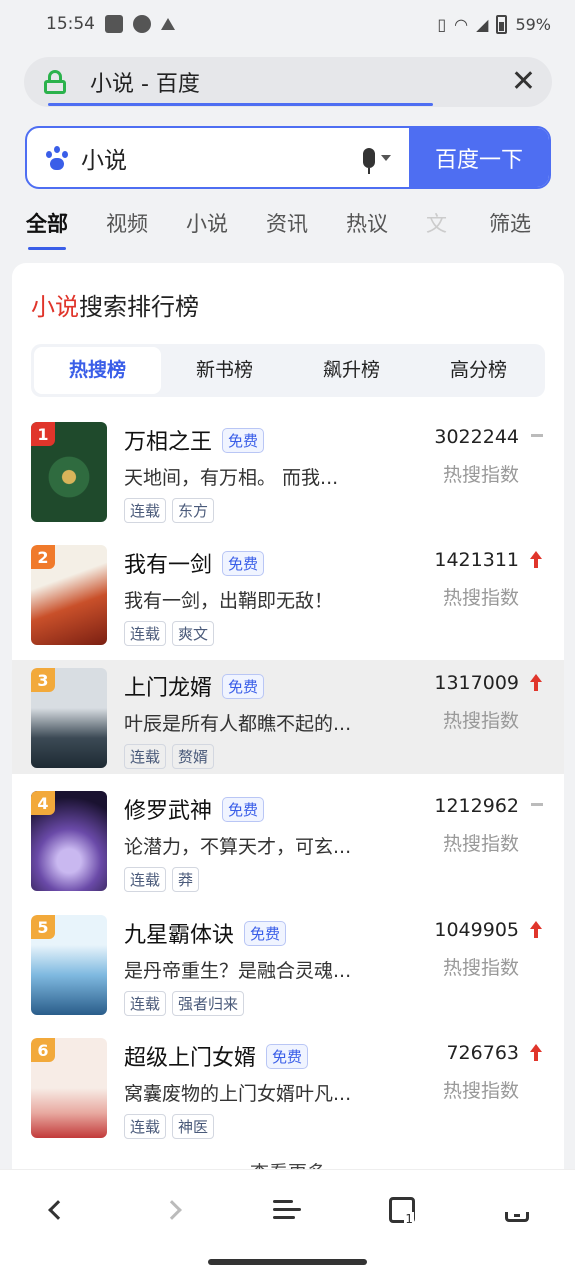 The height and width of the screenshot is (1280, 575). I want to click on tag-genre: 莽, so click(186, 879).